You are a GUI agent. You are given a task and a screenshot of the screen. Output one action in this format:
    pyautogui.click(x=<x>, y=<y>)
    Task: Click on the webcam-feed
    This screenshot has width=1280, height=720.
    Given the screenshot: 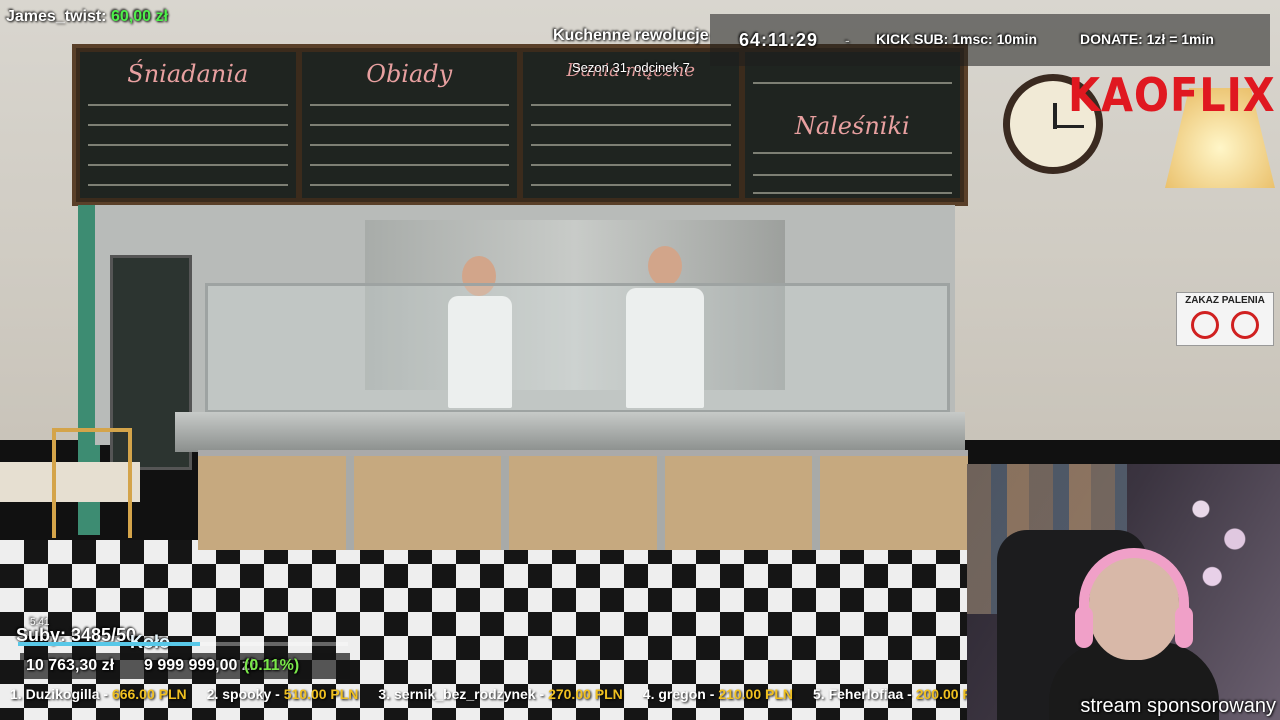 What is the action you would take?
    pyautogui.click(x=1123, y=592)
    